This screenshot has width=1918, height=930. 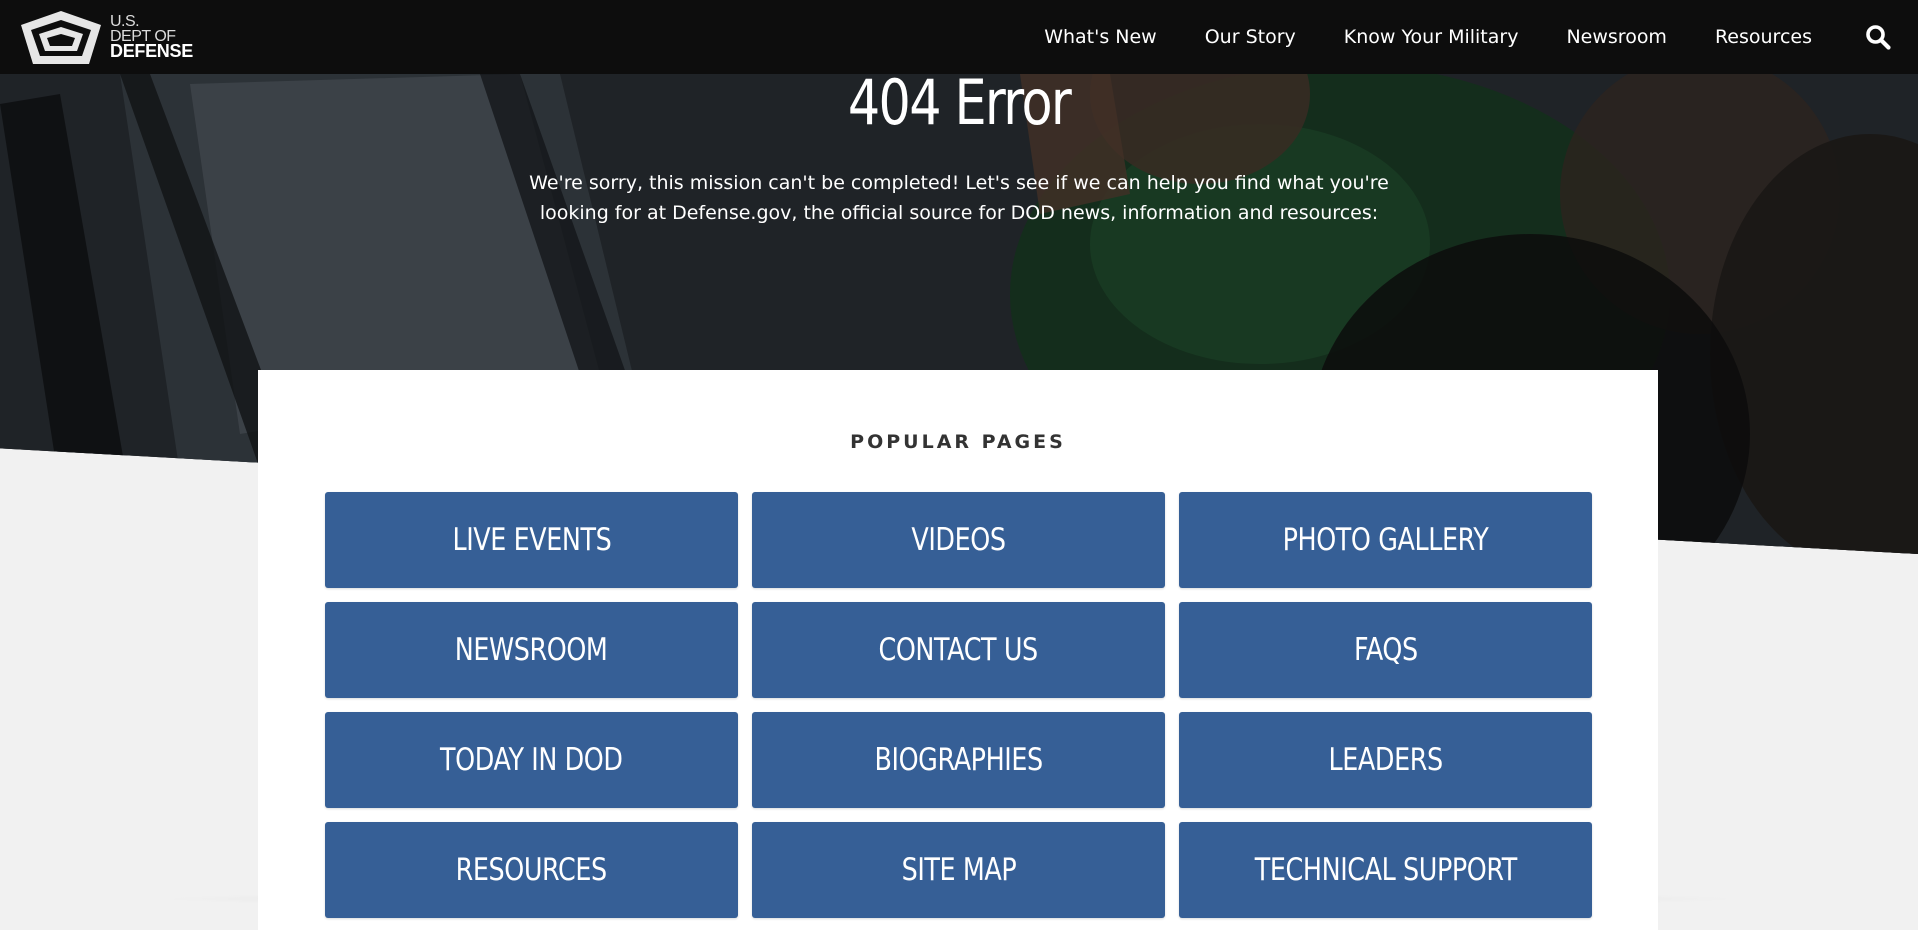 What do you see at coordinates (61, 37) in the screenshot?
I see `pentagon-icon` at bounding box center [61, 37].